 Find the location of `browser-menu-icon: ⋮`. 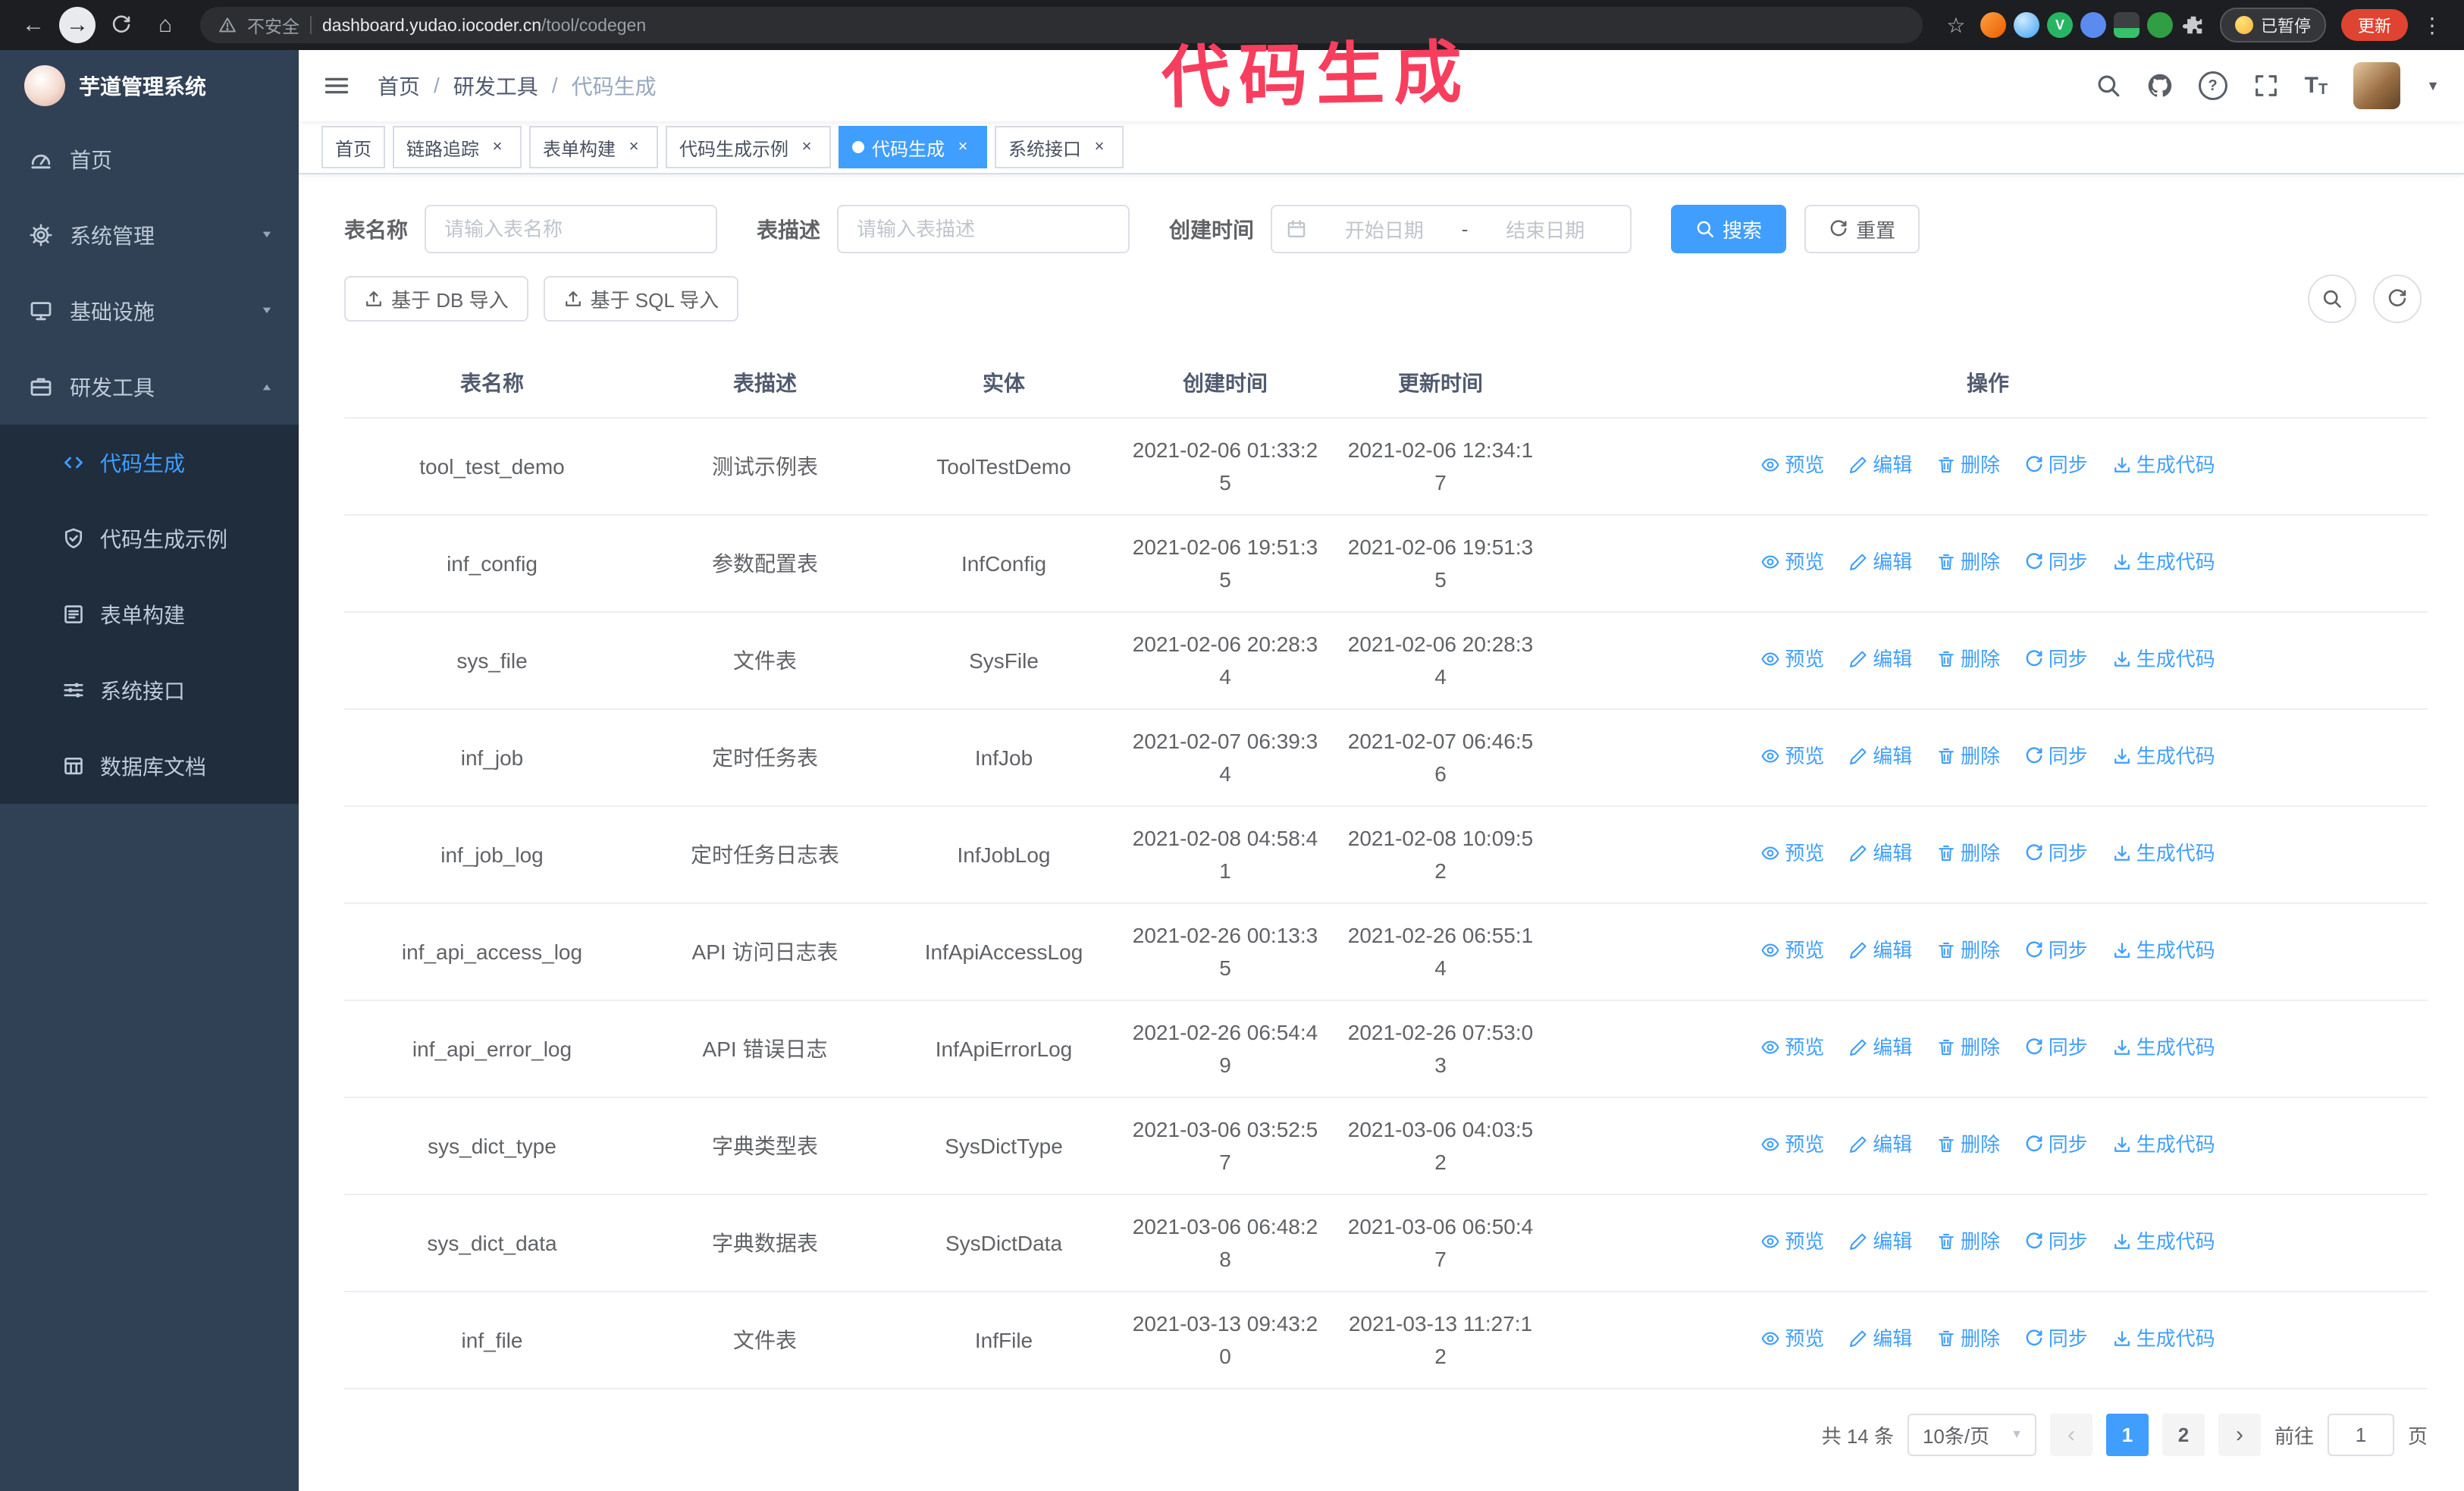

browser-menu-icon: ⋮ is located at coordinates (2432, 25).